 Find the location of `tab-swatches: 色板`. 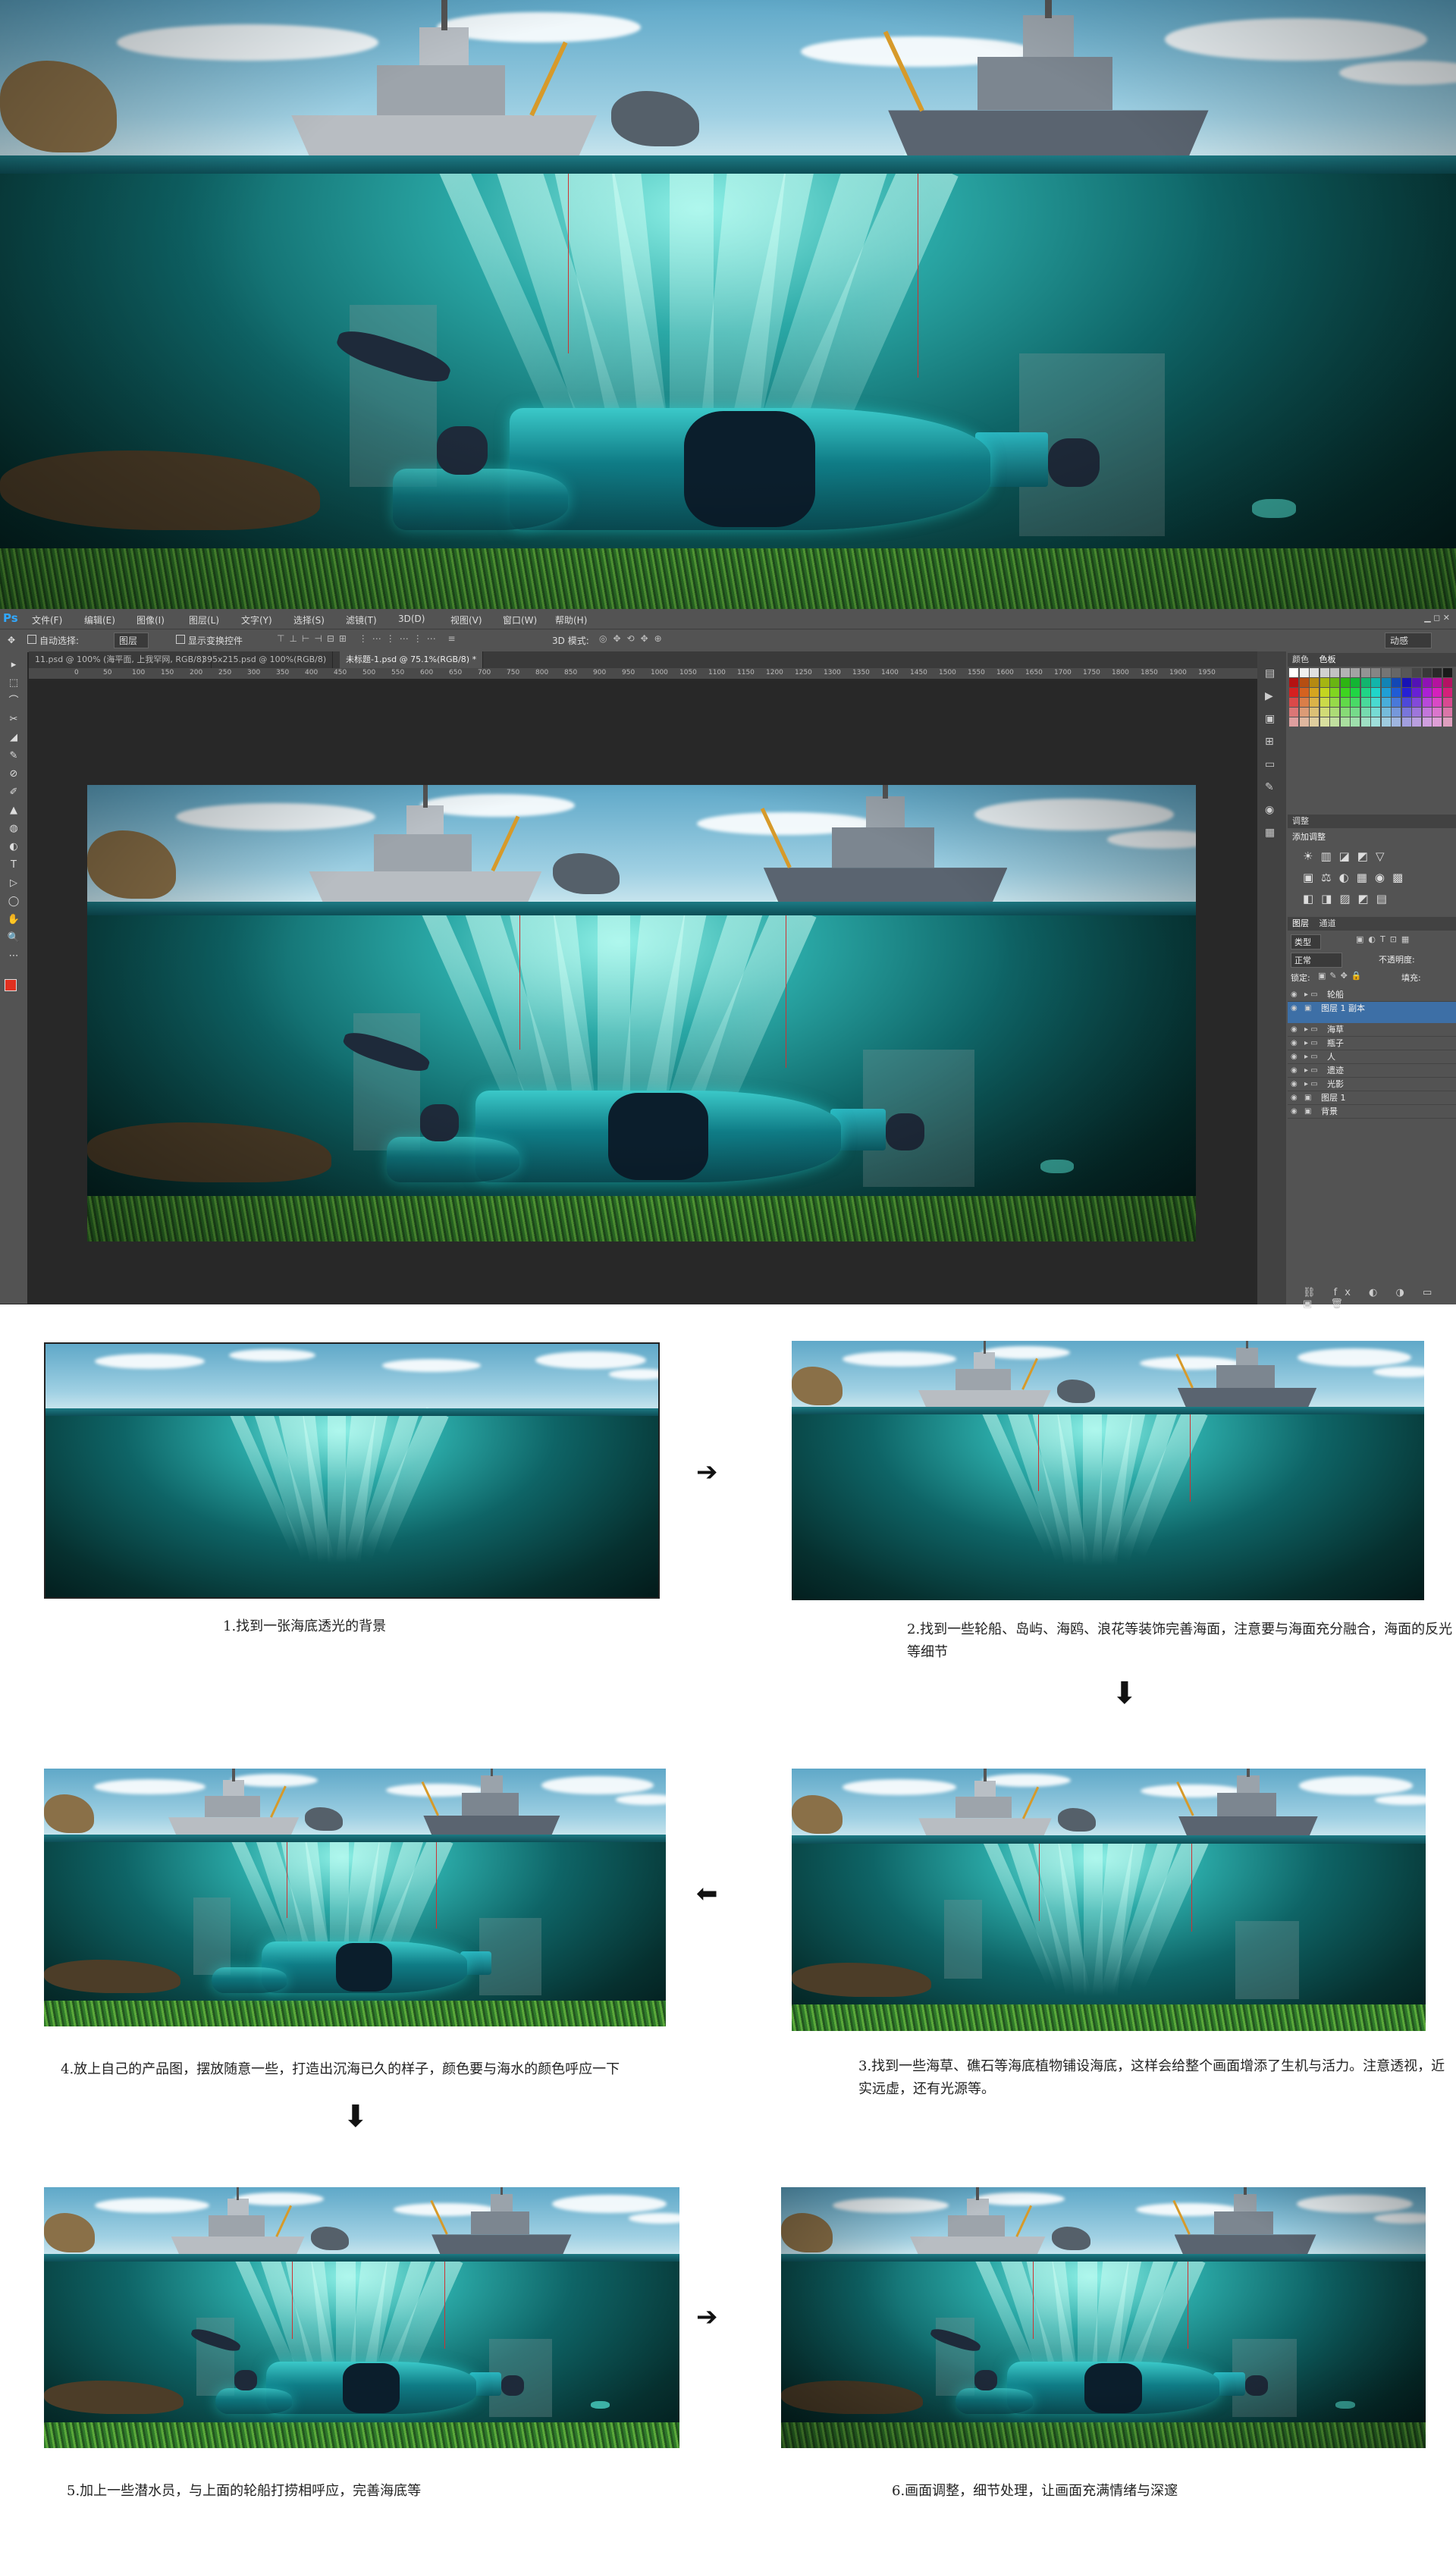

tab-swatches: 色板 is located at coordinates (1328, 659).